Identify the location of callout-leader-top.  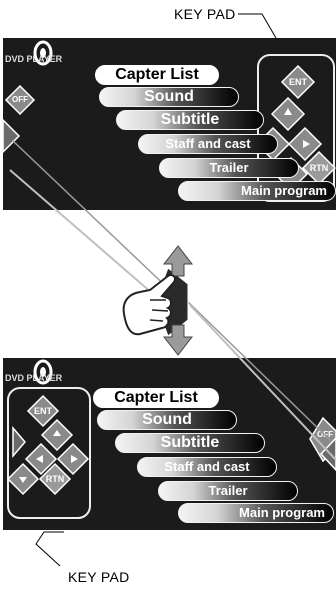
(257, 26).